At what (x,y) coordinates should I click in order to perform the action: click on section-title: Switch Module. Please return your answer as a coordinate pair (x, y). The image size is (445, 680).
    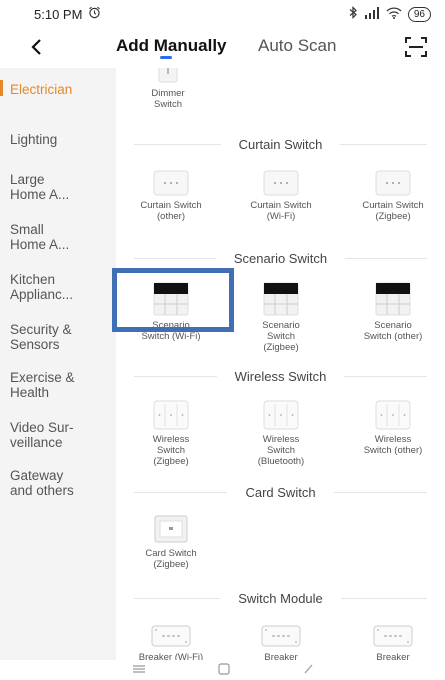
    Looking at the image, I should click on (280, 598).